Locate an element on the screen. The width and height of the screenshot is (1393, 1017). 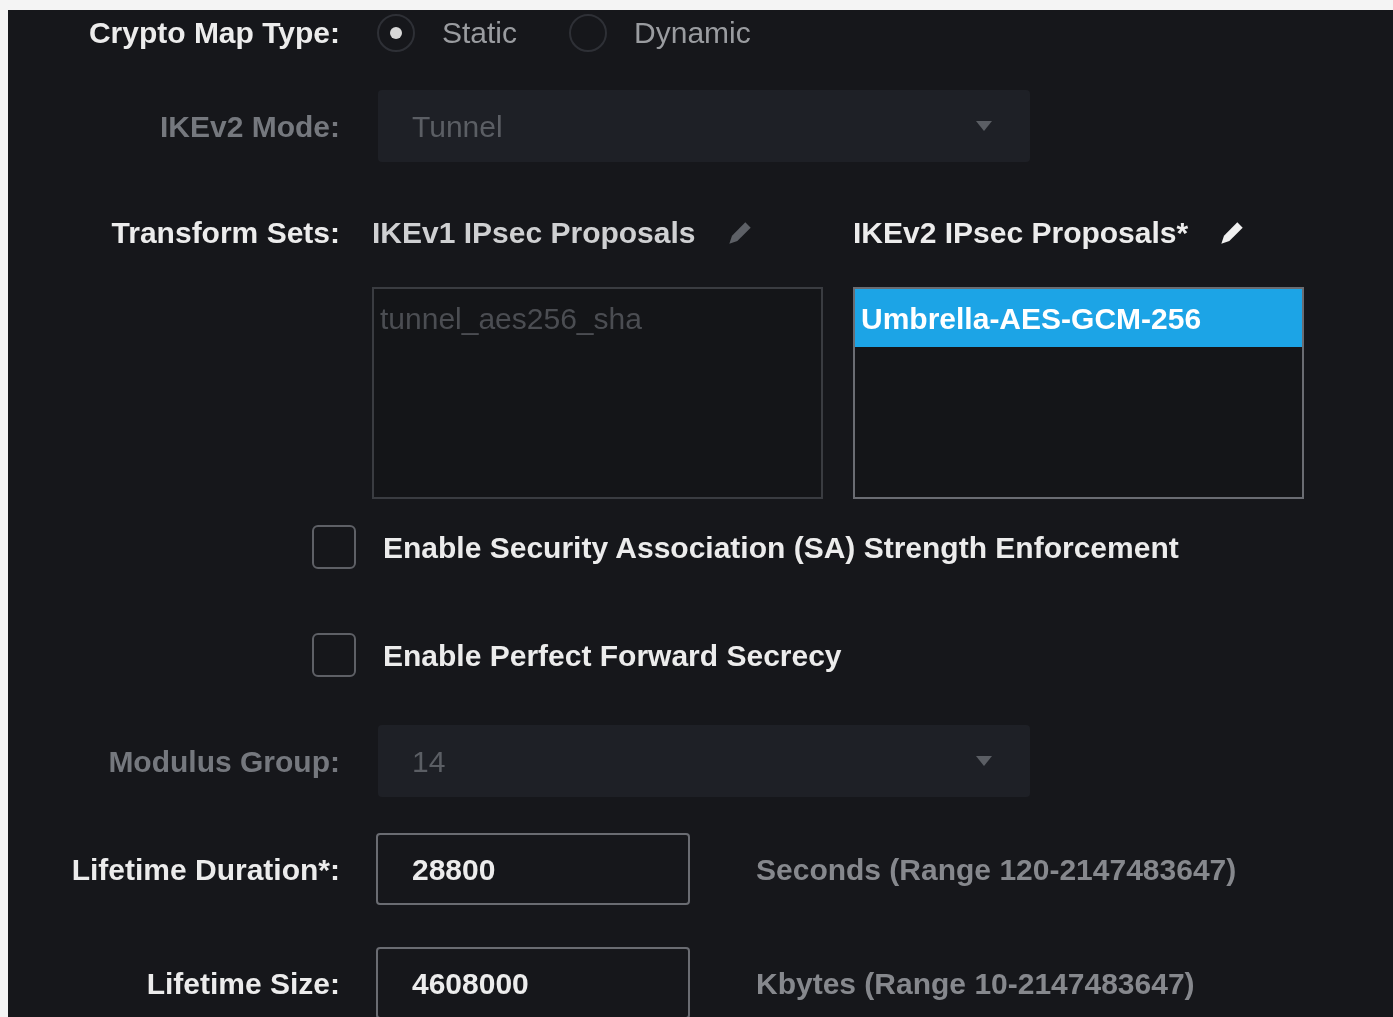
checkbox-label: Enable Perfect Forward Secrecy is located at coordinates (612, 655).